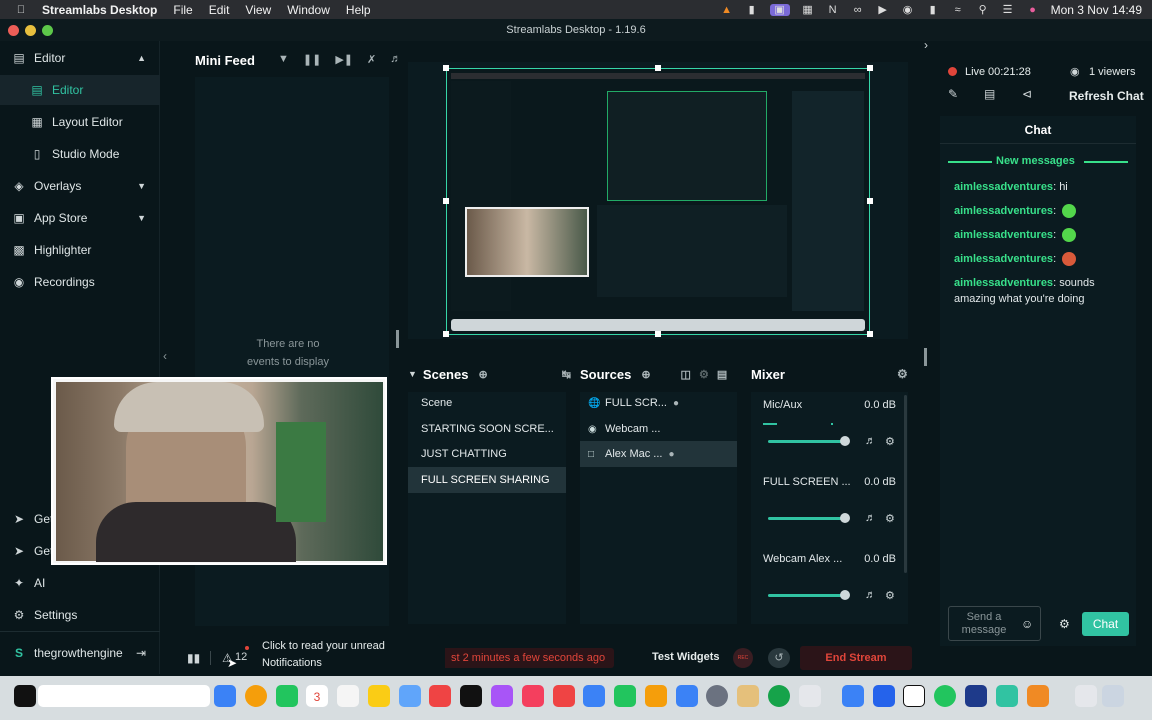  Describe the element at coordinates (1096, 10) in the screenshot. I see `menubar-datetime: Mon 3 Nov 14:49` at that location.